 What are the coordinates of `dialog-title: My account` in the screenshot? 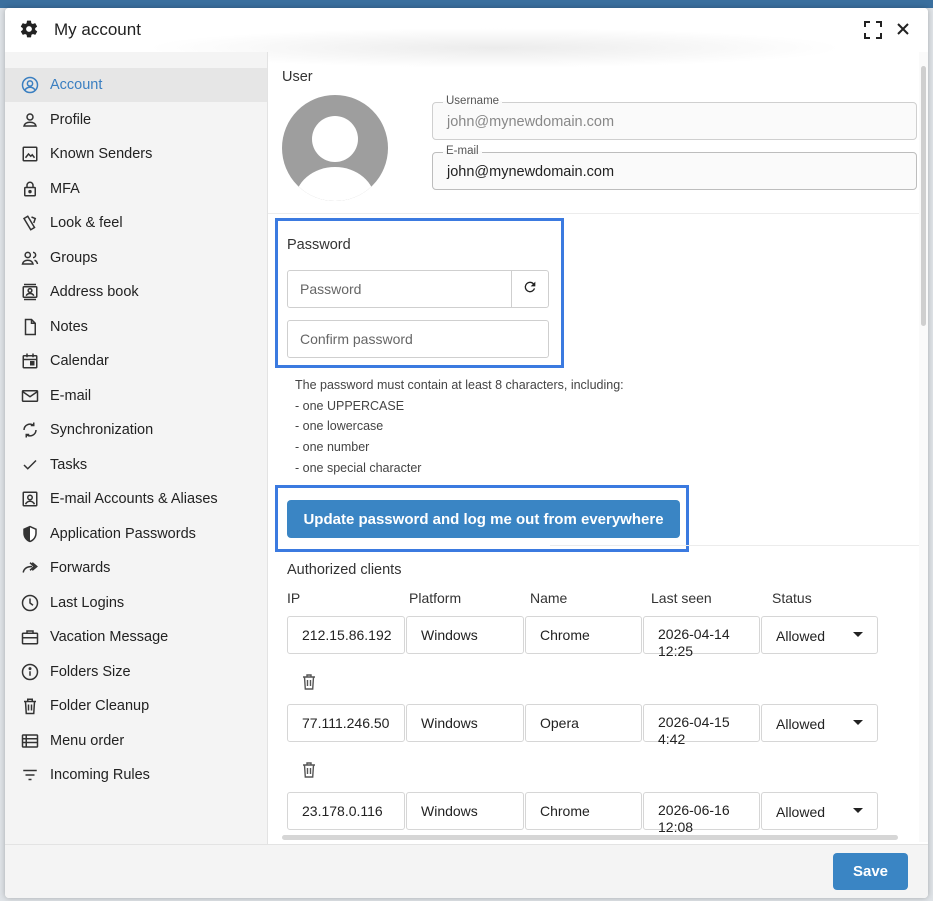 It's located at (97, 29).